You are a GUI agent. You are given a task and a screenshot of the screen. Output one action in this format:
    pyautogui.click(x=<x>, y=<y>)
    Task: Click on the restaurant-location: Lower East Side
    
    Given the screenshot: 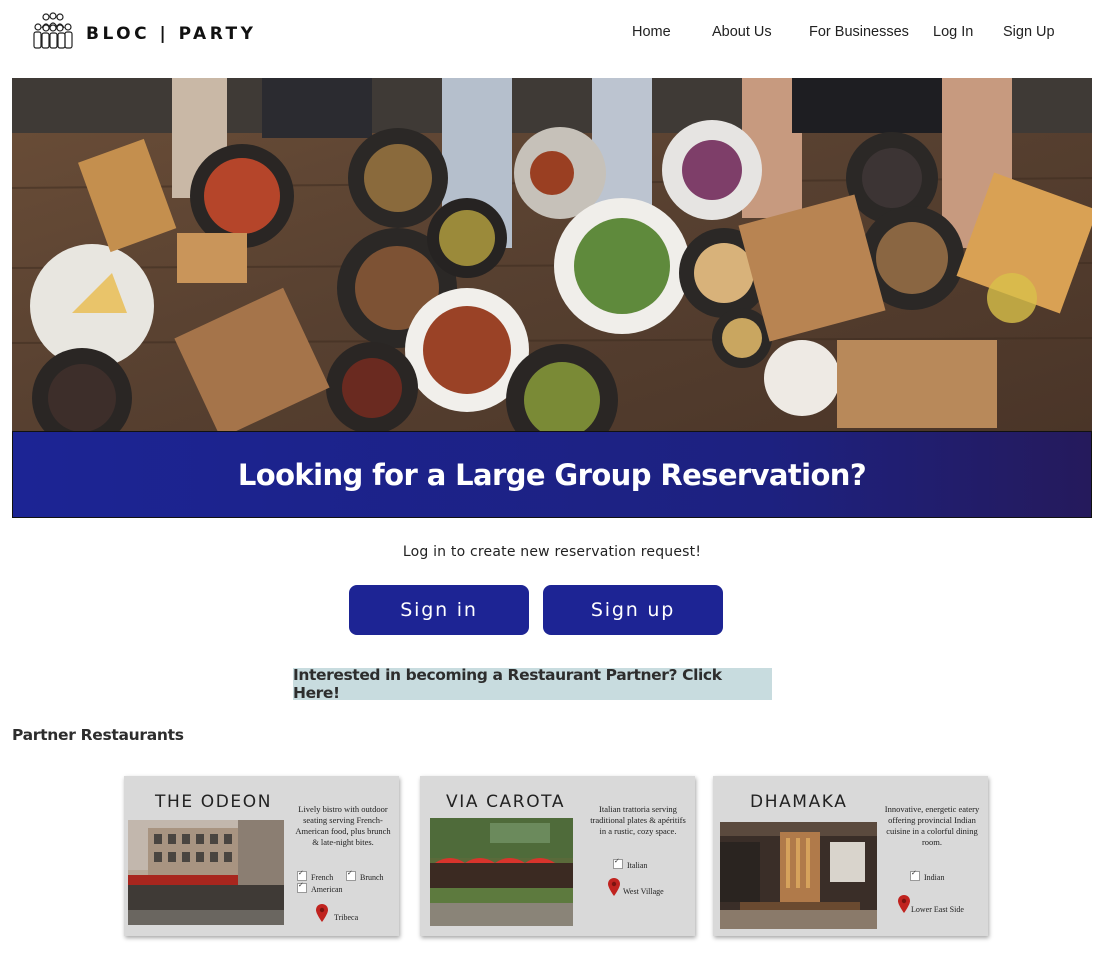 What is the action you would take?
    pyautogui.click(x=937, y=909)
    